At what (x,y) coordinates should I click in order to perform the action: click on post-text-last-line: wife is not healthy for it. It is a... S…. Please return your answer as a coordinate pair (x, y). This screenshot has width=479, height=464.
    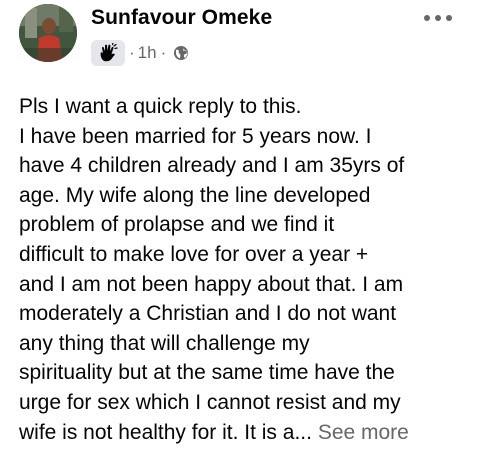
    Looking at the image, I should click on (246, 433).